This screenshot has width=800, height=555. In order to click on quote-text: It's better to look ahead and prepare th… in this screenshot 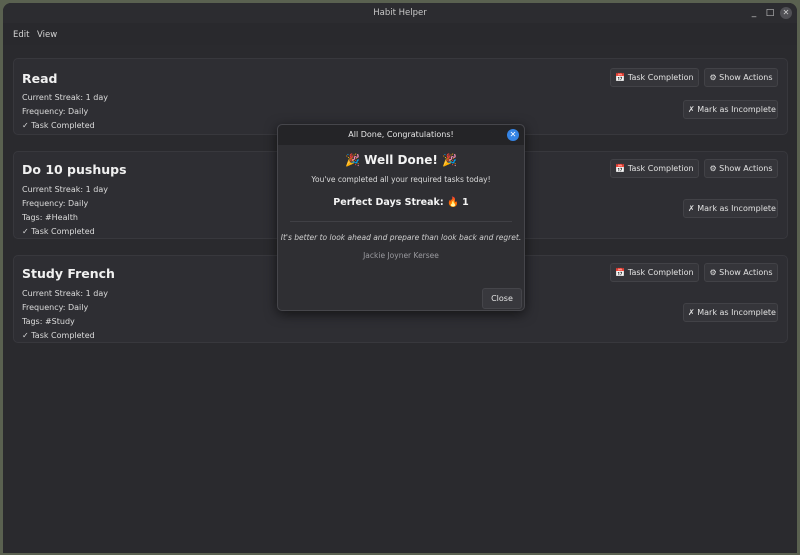, I will do `click(401, 237)`.